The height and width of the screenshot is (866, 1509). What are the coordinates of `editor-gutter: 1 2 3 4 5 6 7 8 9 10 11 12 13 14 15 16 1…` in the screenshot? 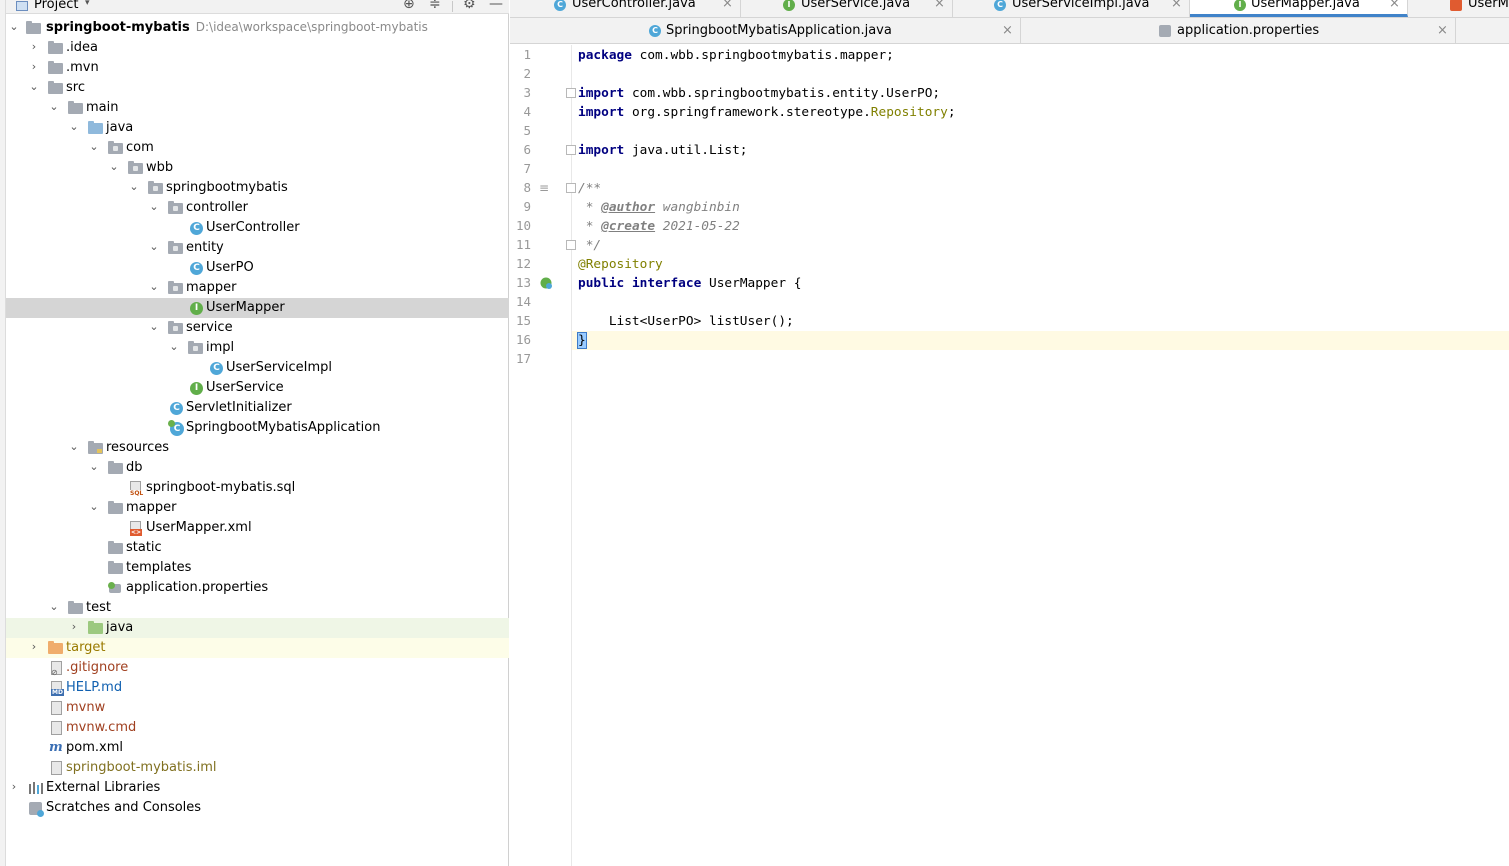 It's located at (543, 455).